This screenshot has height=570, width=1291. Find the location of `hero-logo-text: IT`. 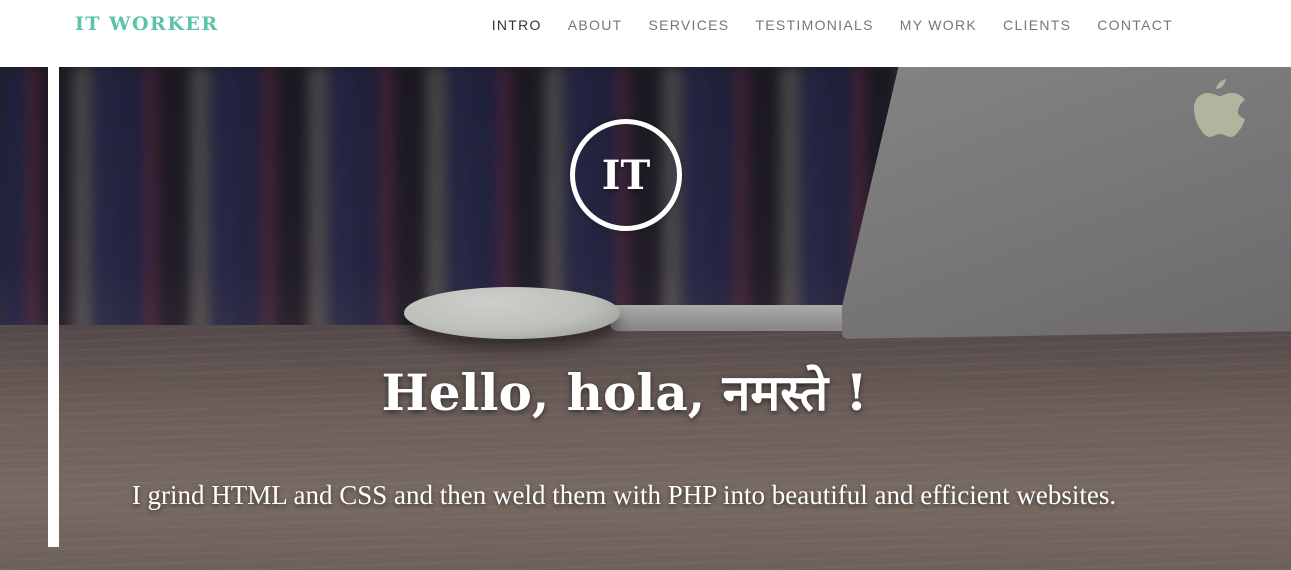

hero-logo-text: IT is located at coordinates (626, 175).